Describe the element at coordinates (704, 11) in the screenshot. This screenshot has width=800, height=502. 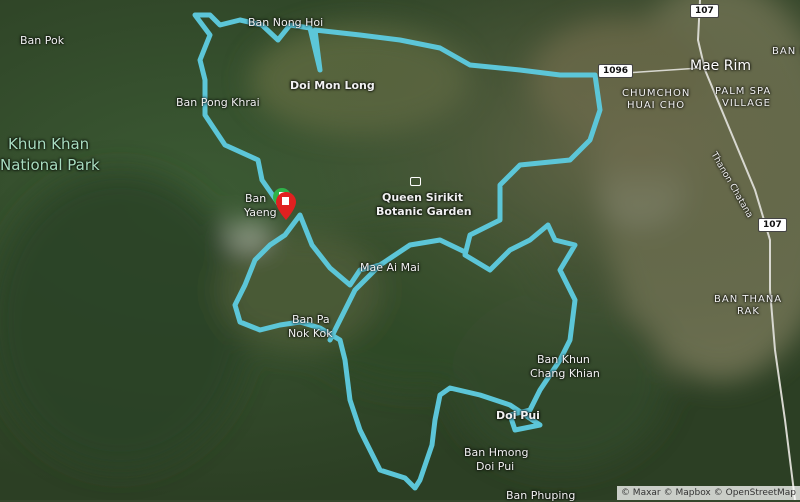
I see `road-shield-107-top: 107` at that location.